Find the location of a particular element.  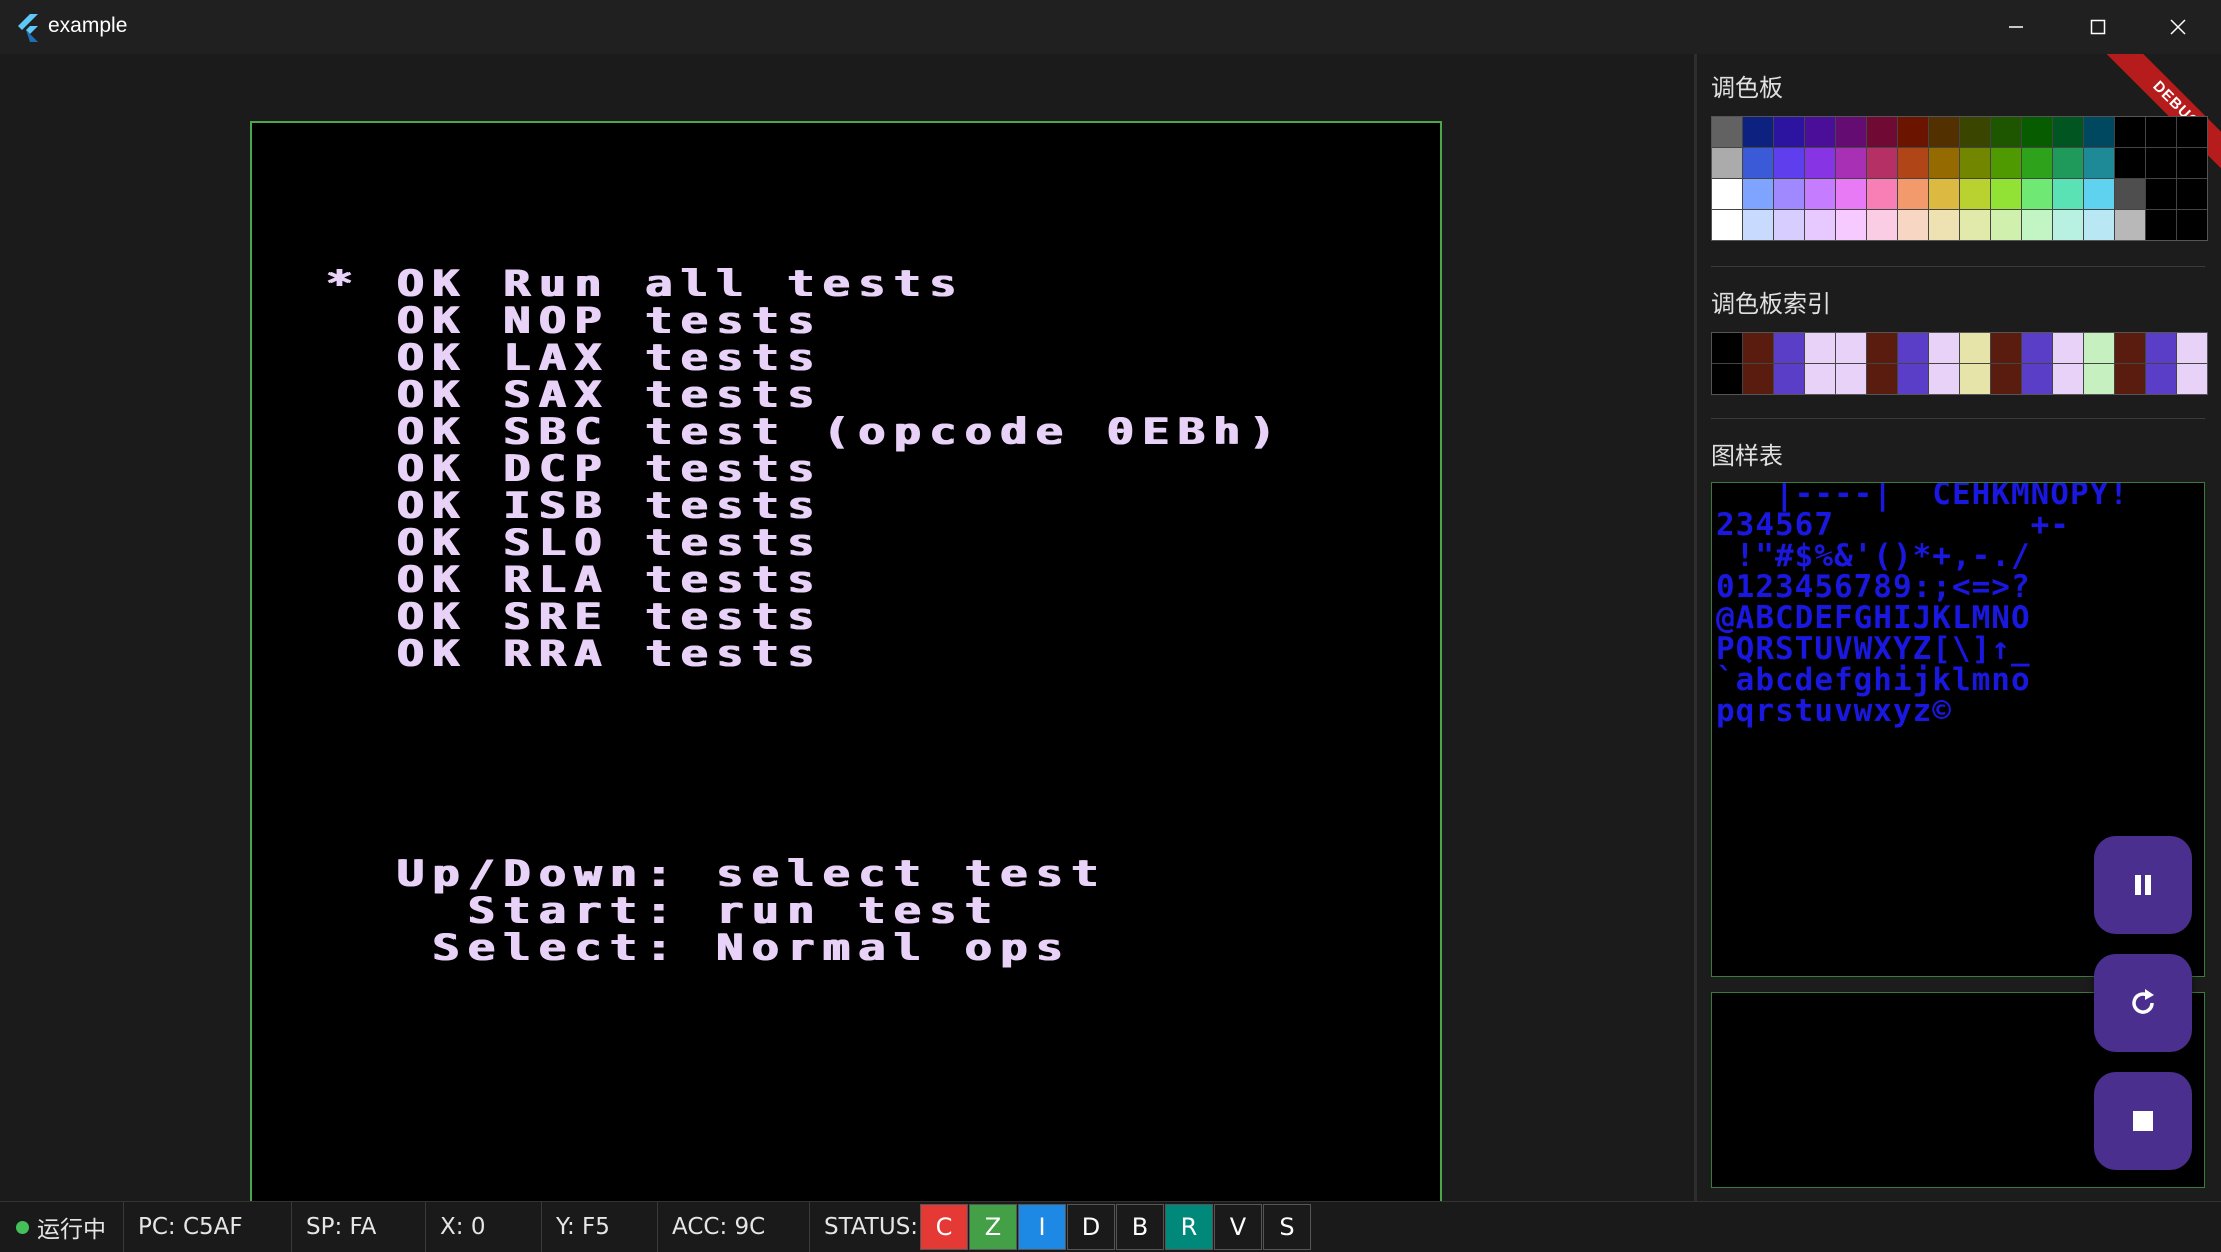

pattern-row: PQRSTUVWXYZ[\]↑_ is located at coordinates (1873, 649).